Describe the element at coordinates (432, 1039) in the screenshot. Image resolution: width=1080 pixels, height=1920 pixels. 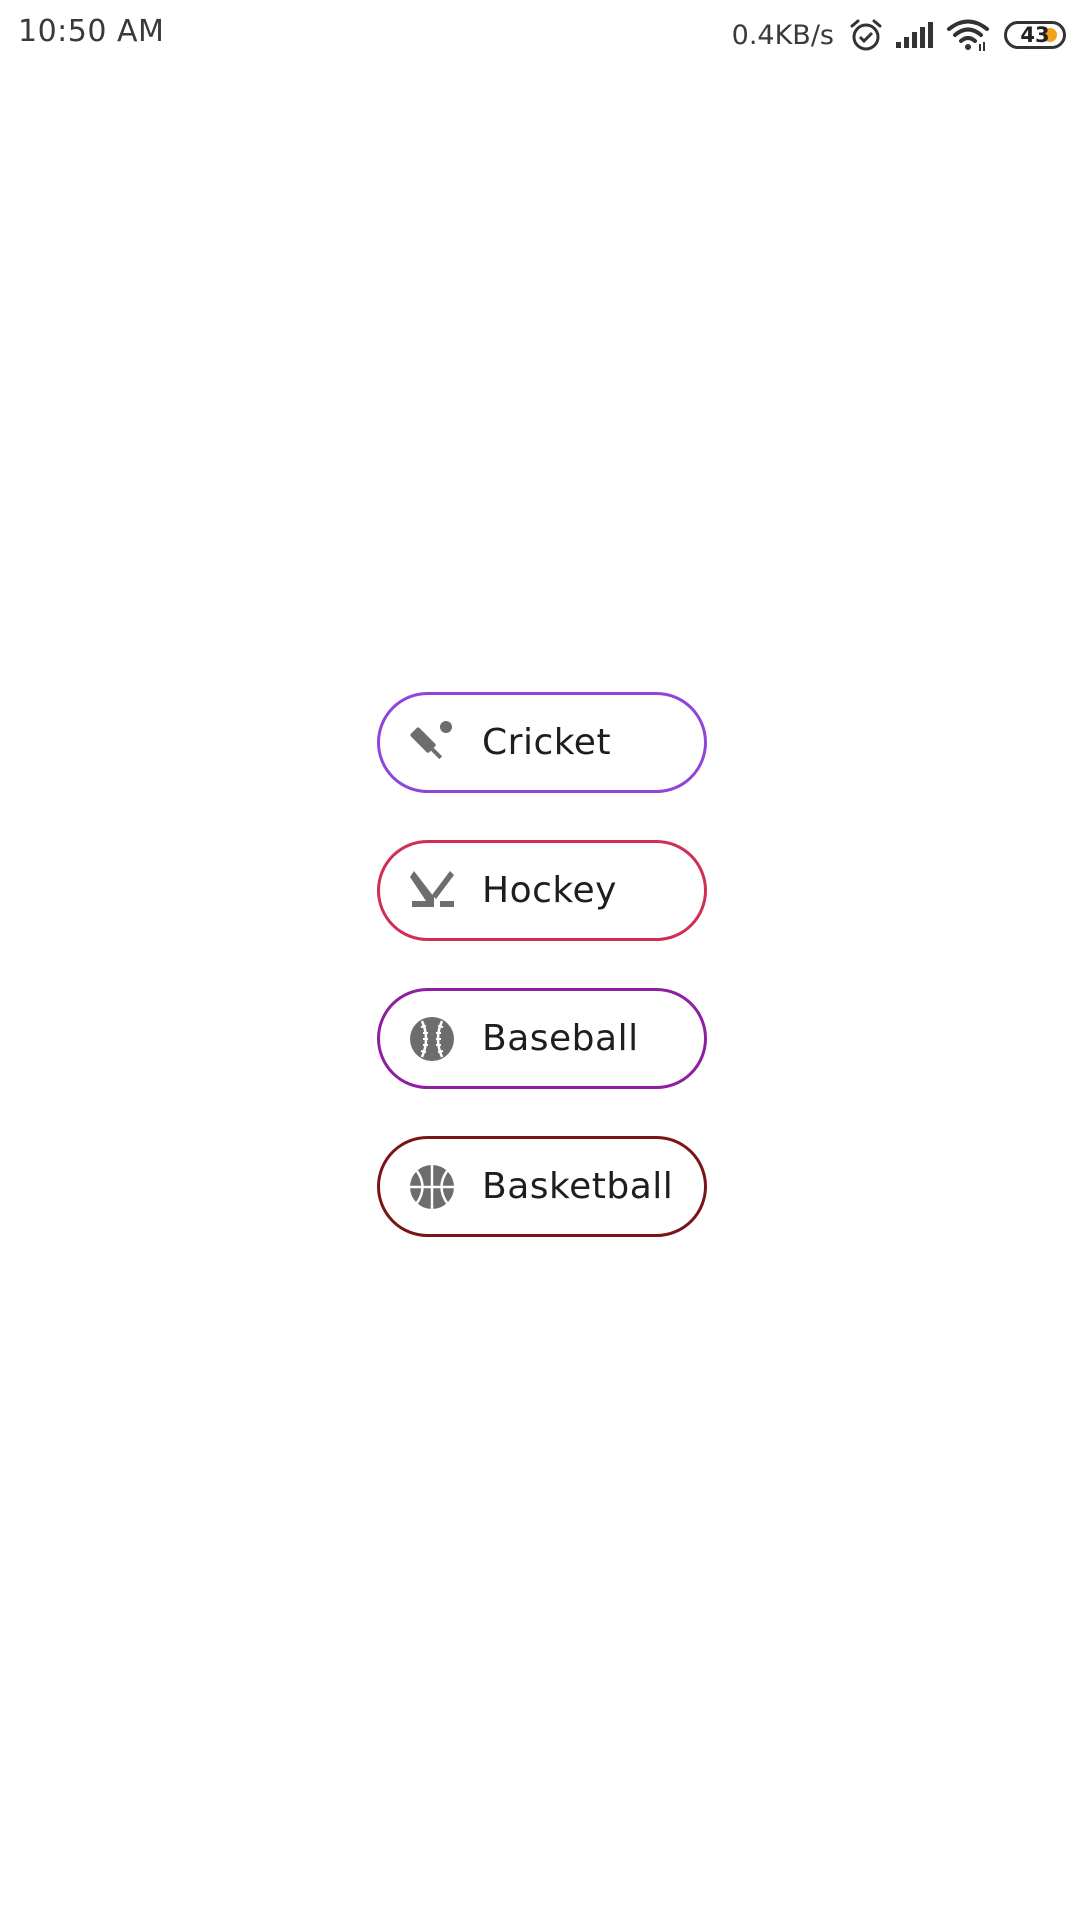
I see `baseball-icon` at that location.